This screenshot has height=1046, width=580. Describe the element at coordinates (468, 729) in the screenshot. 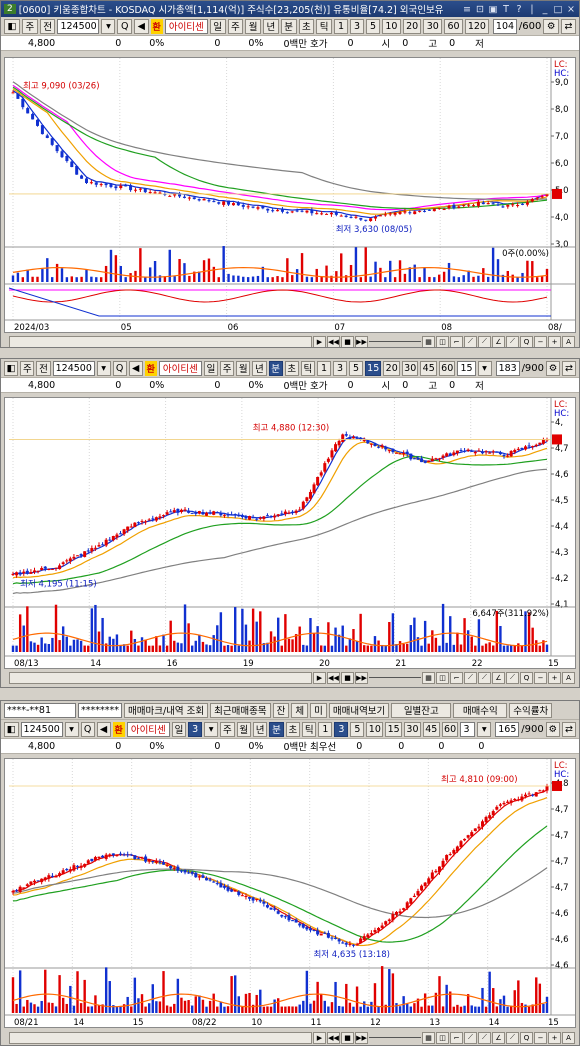

I see `interval-input: 3` at that location.